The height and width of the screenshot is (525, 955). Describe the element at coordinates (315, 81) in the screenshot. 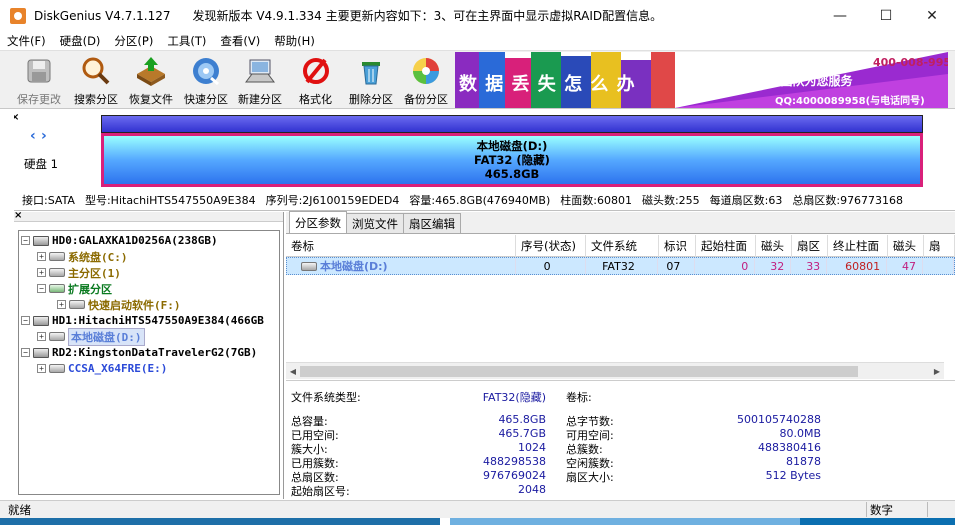

I see `format-button: 格式化` at that location.